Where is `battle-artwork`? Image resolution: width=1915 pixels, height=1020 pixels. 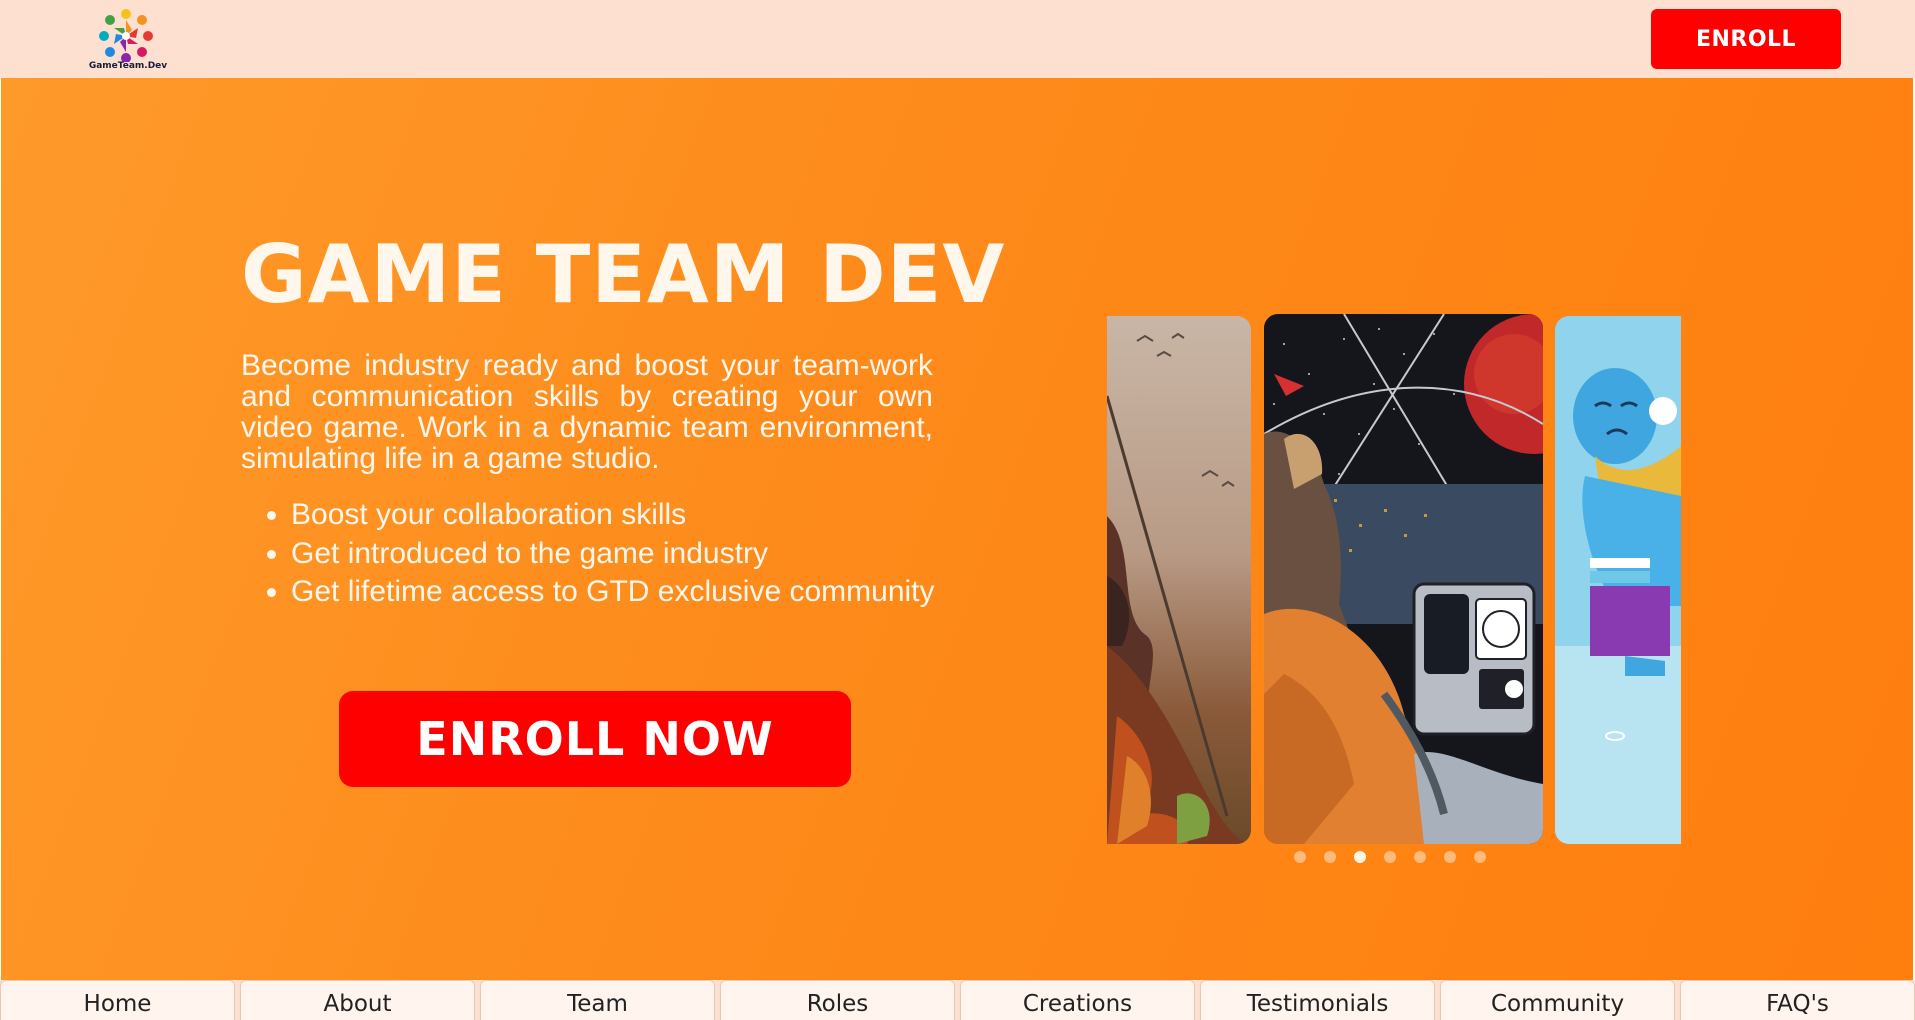
battle-artwork is located at coordinates (1179, 580).